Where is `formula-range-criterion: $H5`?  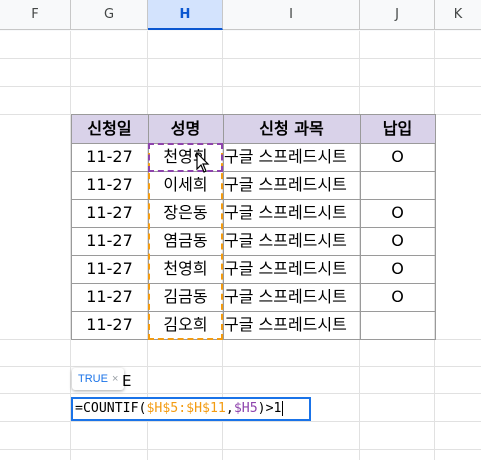
formula-range-criterion: $H5 is located at coordinates (245, 408).